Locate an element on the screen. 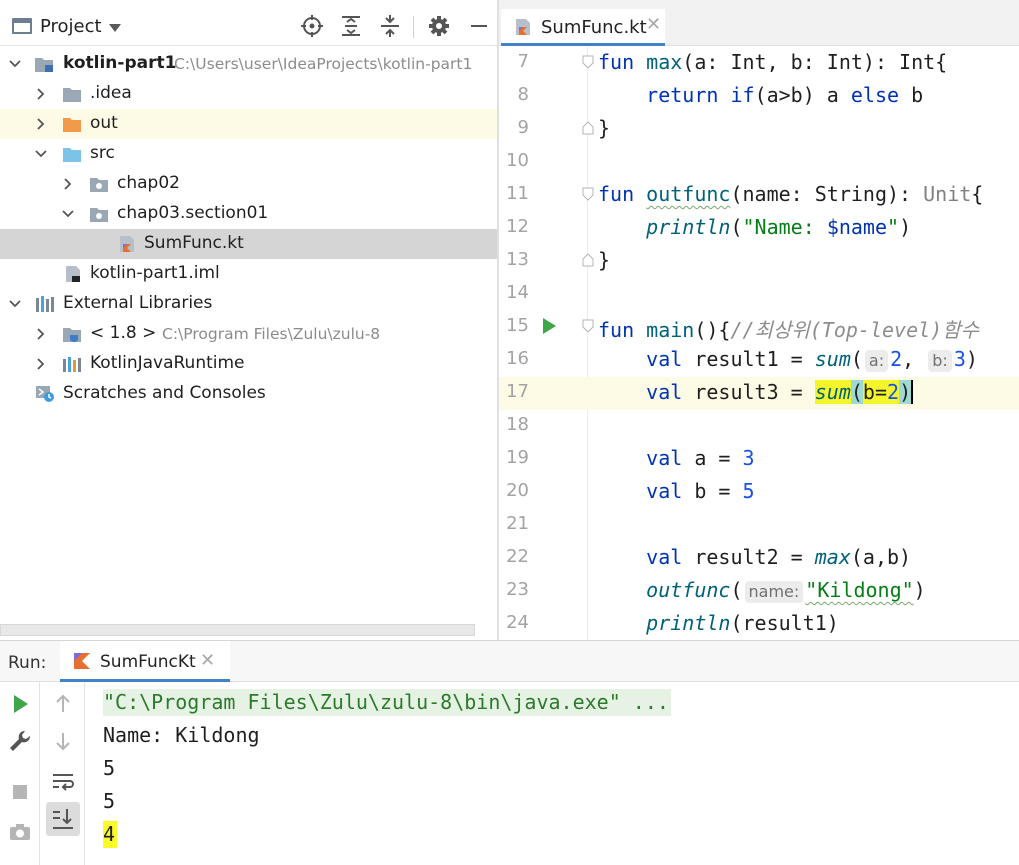 This screenshot has width=1019, height=865. code-line: 22 val result2 = max(a,b) is located at coordinates (759, 558).